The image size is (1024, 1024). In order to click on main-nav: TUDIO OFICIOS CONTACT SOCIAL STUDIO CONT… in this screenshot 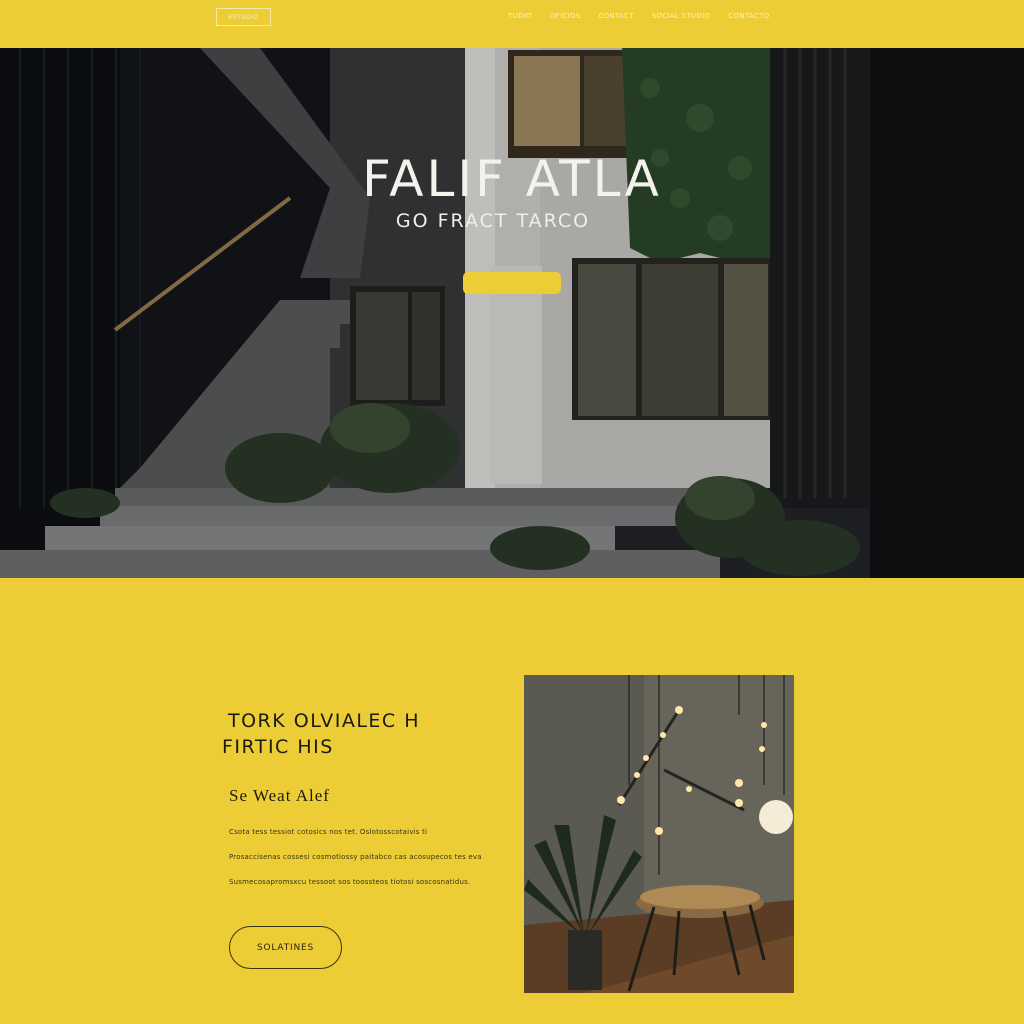, I will do `click(638, 18)`.